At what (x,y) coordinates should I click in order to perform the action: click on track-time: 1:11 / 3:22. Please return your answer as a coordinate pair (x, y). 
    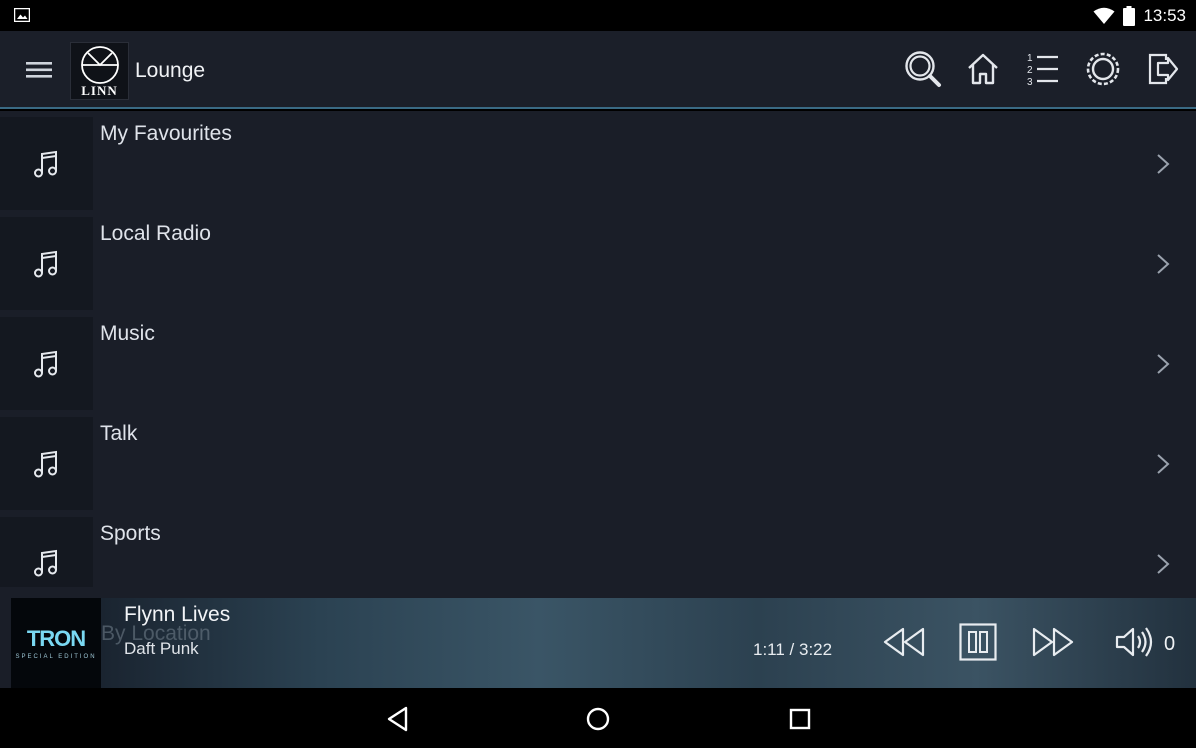
    Looking at the image, I should click on (793, 649).